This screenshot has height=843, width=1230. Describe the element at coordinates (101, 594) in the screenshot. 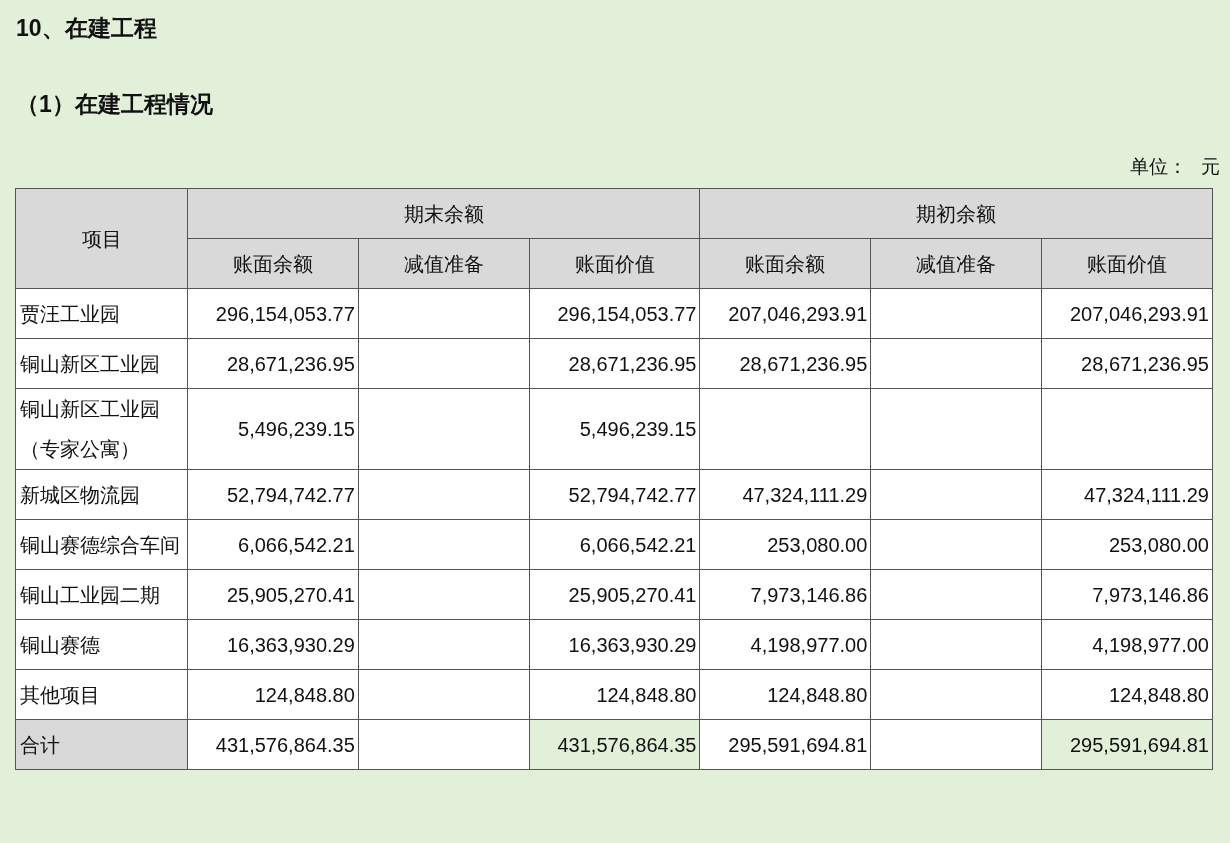

I see `item-cell: 铜山工业园二期` at that location.